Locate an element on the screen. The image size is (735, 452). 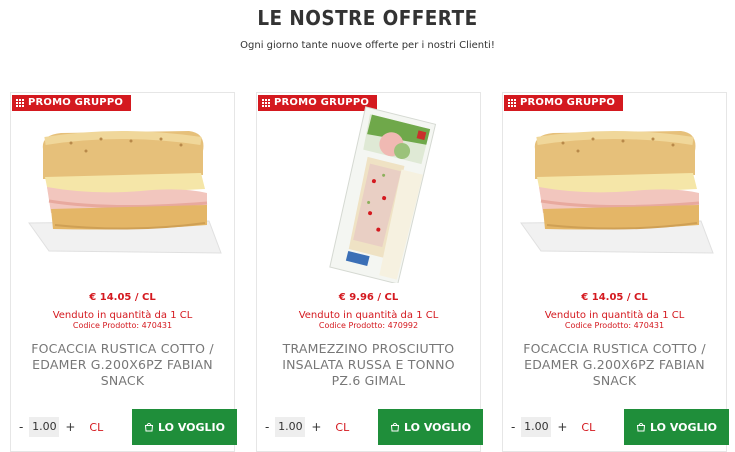
product-code: Codice Prodotto: 470992 is located at coordinates (368, 325).